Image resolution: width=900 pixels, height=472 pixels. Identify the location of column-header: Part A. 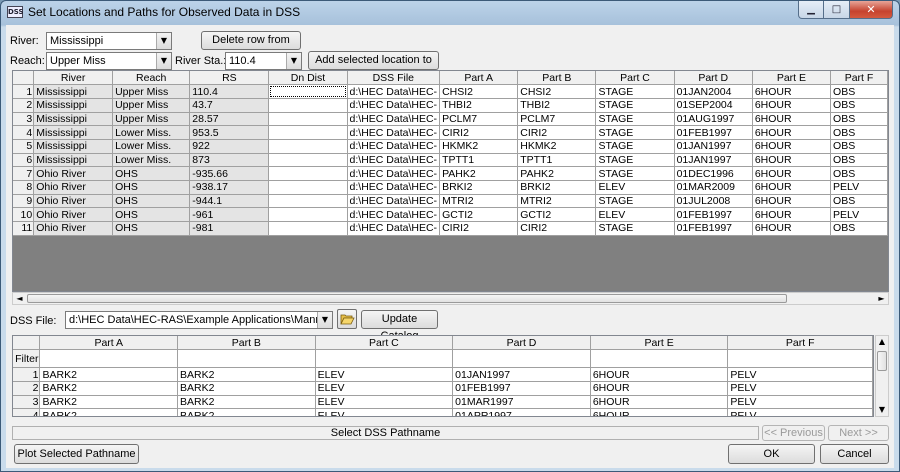
(479, 78).